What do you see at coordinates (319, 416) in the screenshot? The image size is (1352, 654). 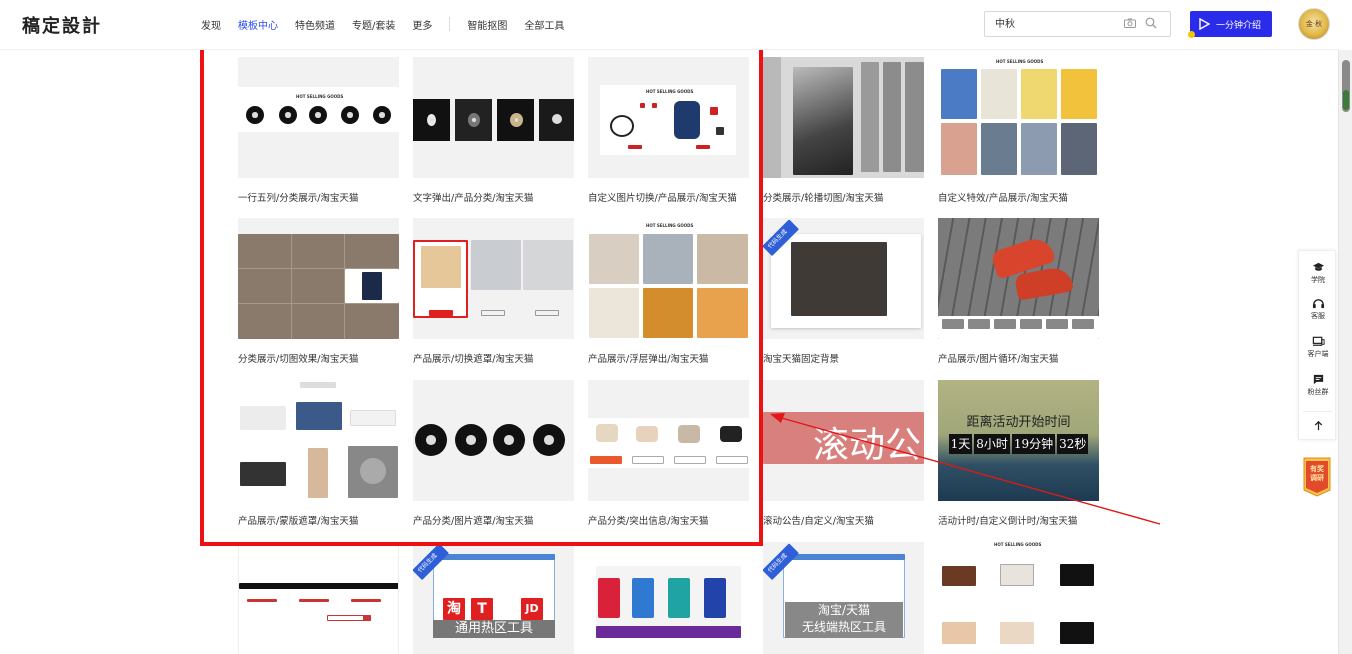 I see `tv-screen` at bounding box center [319, 416].